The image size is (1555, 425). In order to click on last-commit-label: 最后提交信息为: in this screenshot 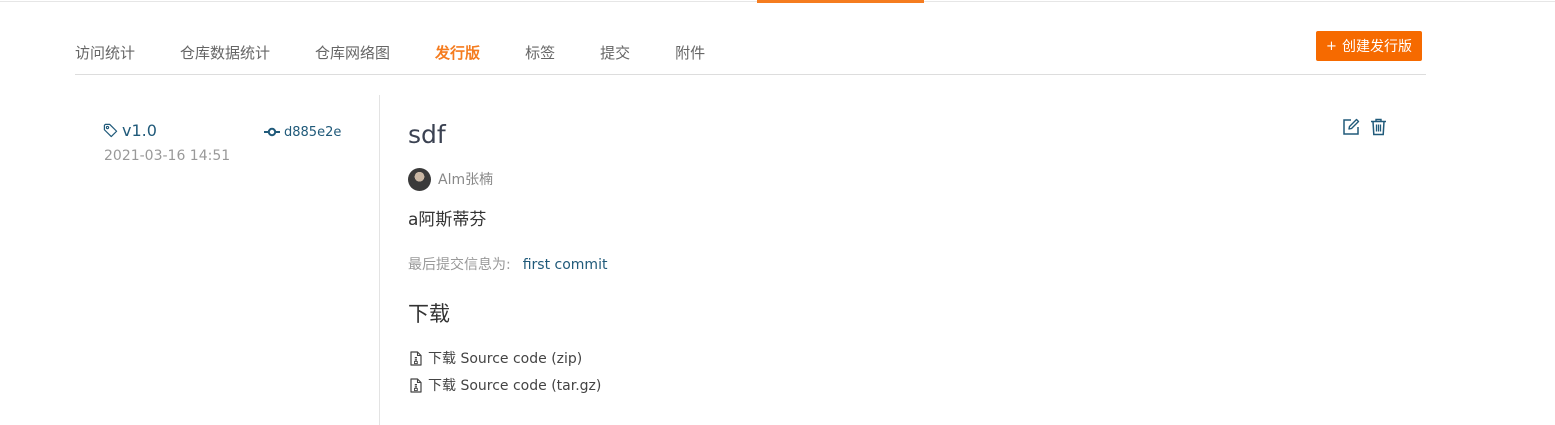, I will do `click(459, 265)`.